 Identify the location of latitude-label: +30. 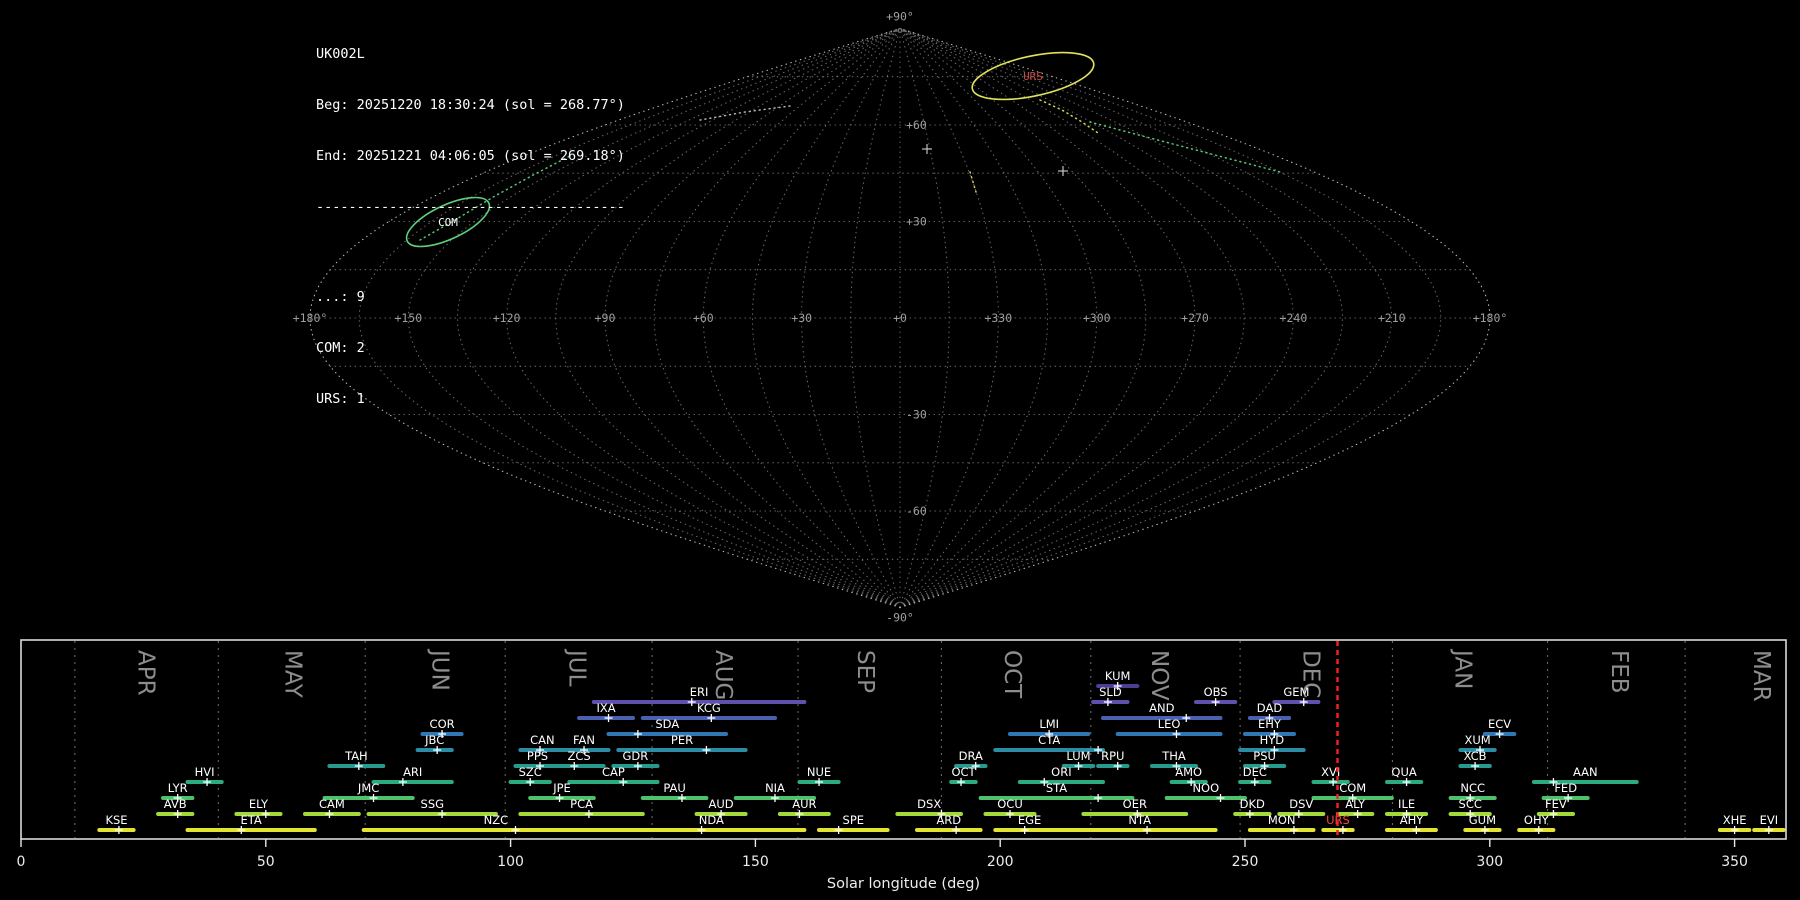
(916, 221).